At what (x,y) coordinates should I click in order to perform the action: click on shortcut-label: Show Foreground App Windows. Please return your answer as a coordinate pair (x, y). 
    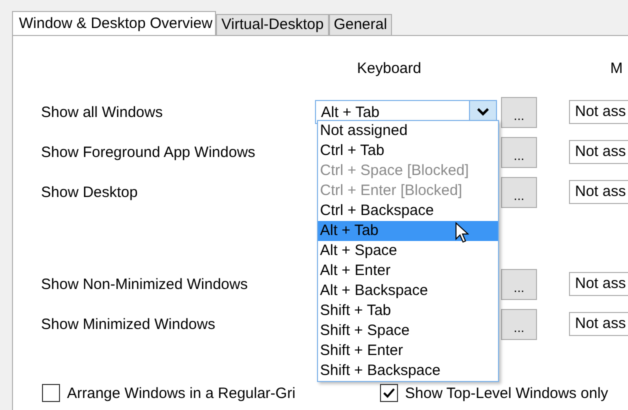
    Looking at the image, I should click on (148, 152).